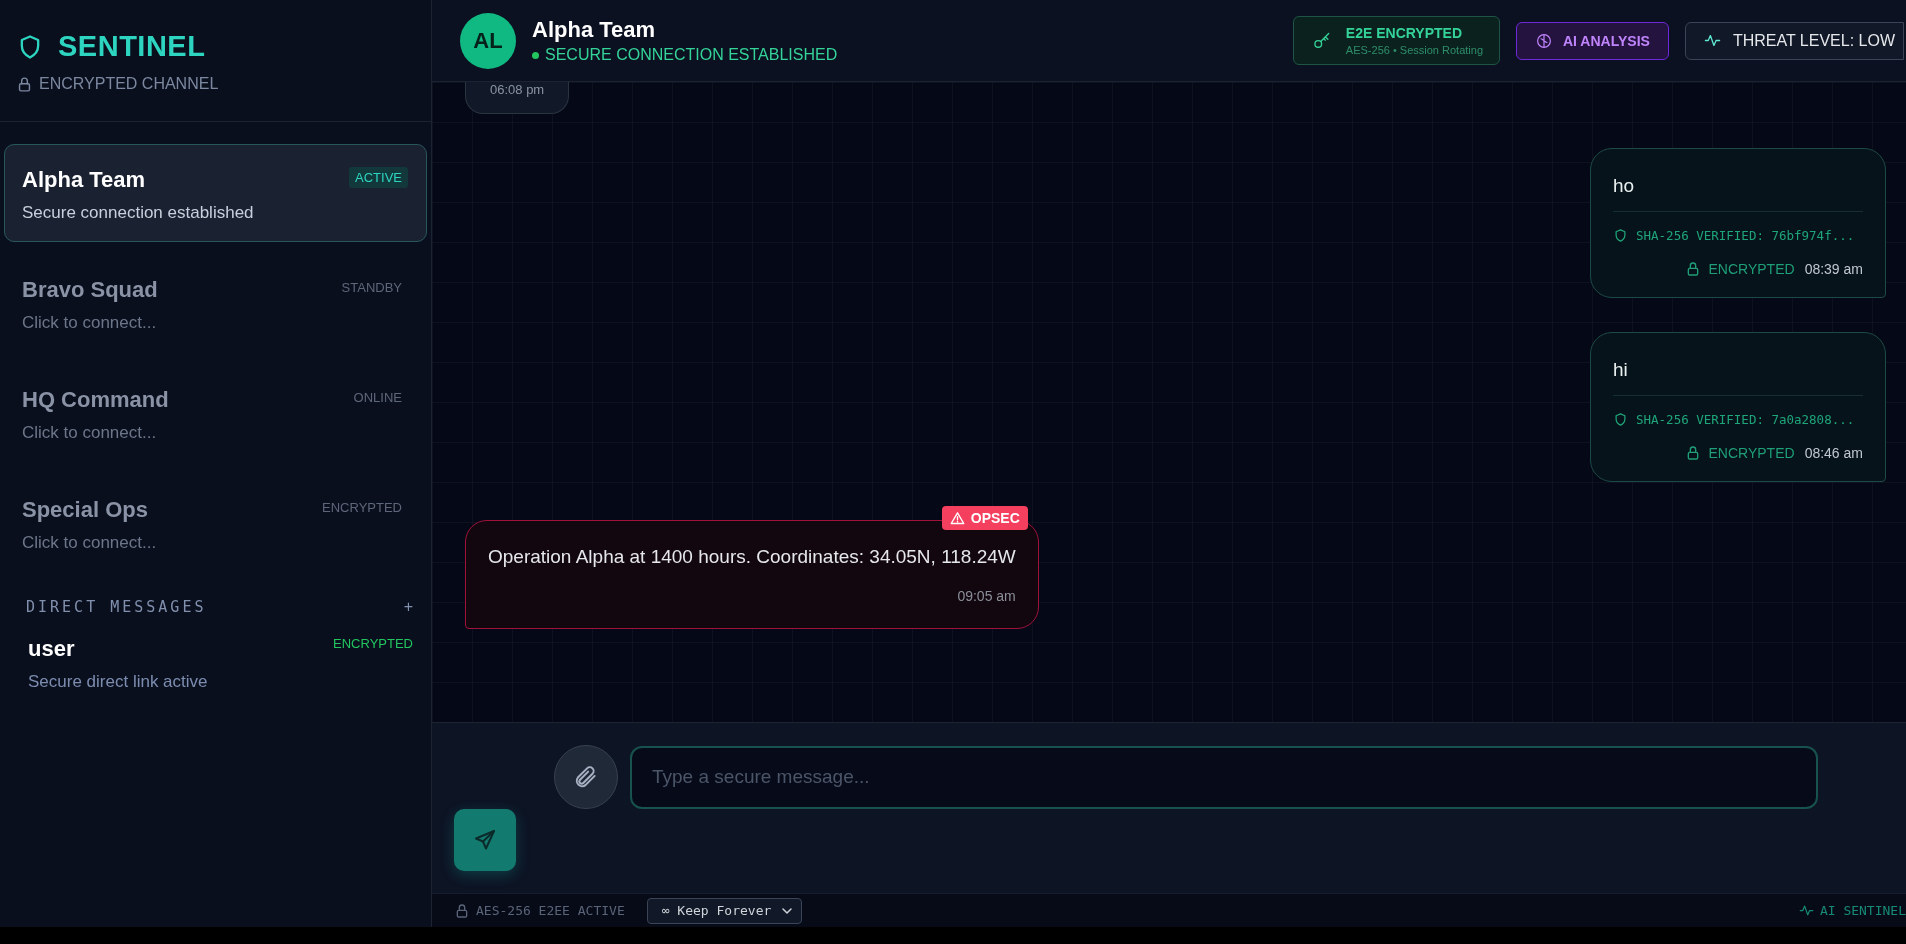 Image resolution: width=1906 pixels, height=944 pixels. Describe the element at coordinates (377, 398) in the screenshot. I see `status-label: ONLINE` at that location.